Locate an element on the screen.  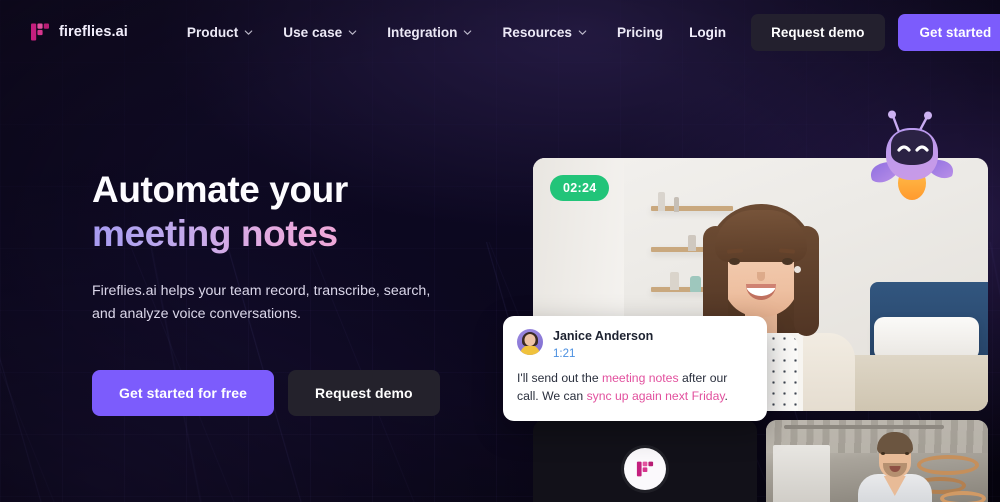
fireflies-bot-video-tile is located at coordinates (645, 461).